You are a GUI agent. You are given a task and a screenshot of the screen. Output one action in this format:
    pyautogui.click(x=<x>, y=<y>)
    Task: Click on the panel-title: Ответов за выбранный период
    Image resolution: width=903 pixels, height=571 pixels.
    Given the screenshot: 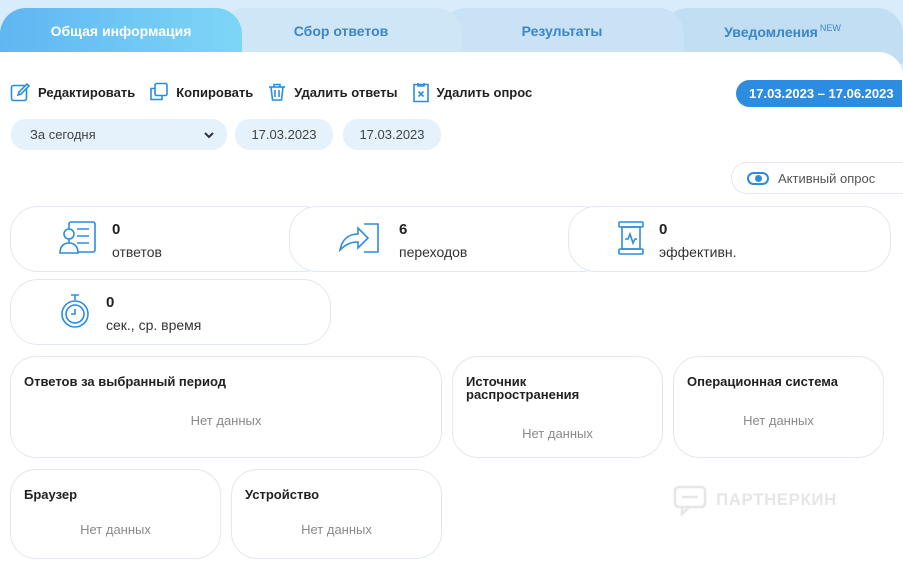 What is the action you would take?
    pyautogui.click(x=125, y=381)
    